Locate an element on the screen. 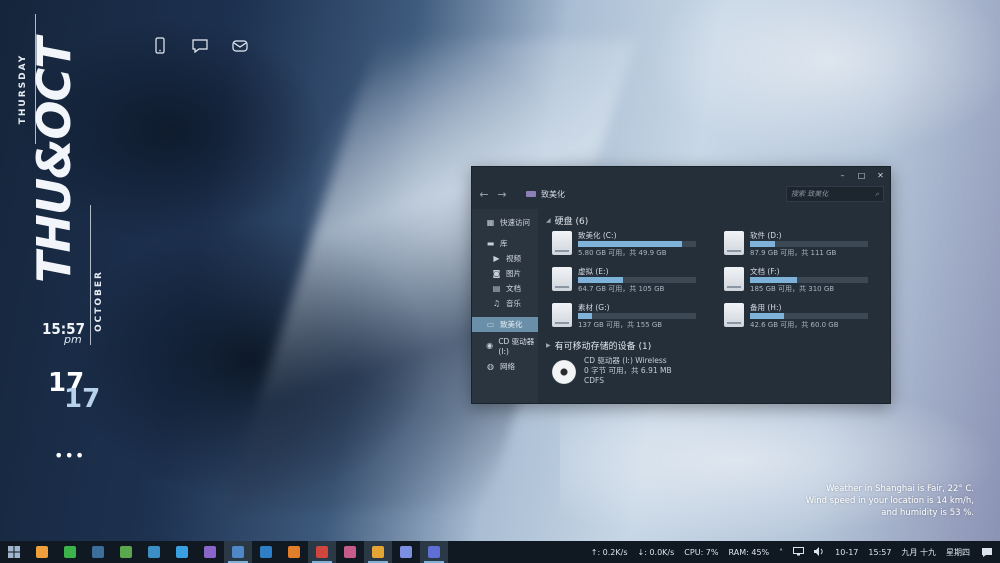 The height and width of the screenshot is (563, 1000). drive-item: 文档 (F:) 185 GB 可用，共 310 GB is located at coordinates (803, 282).